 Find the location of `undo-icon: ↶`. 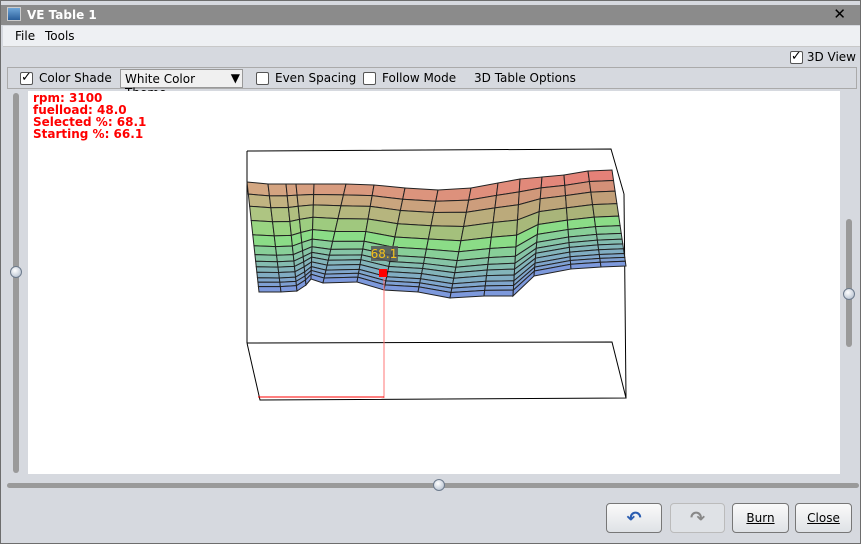

undo-icon: ↶ is located at coordinates (634, 518).